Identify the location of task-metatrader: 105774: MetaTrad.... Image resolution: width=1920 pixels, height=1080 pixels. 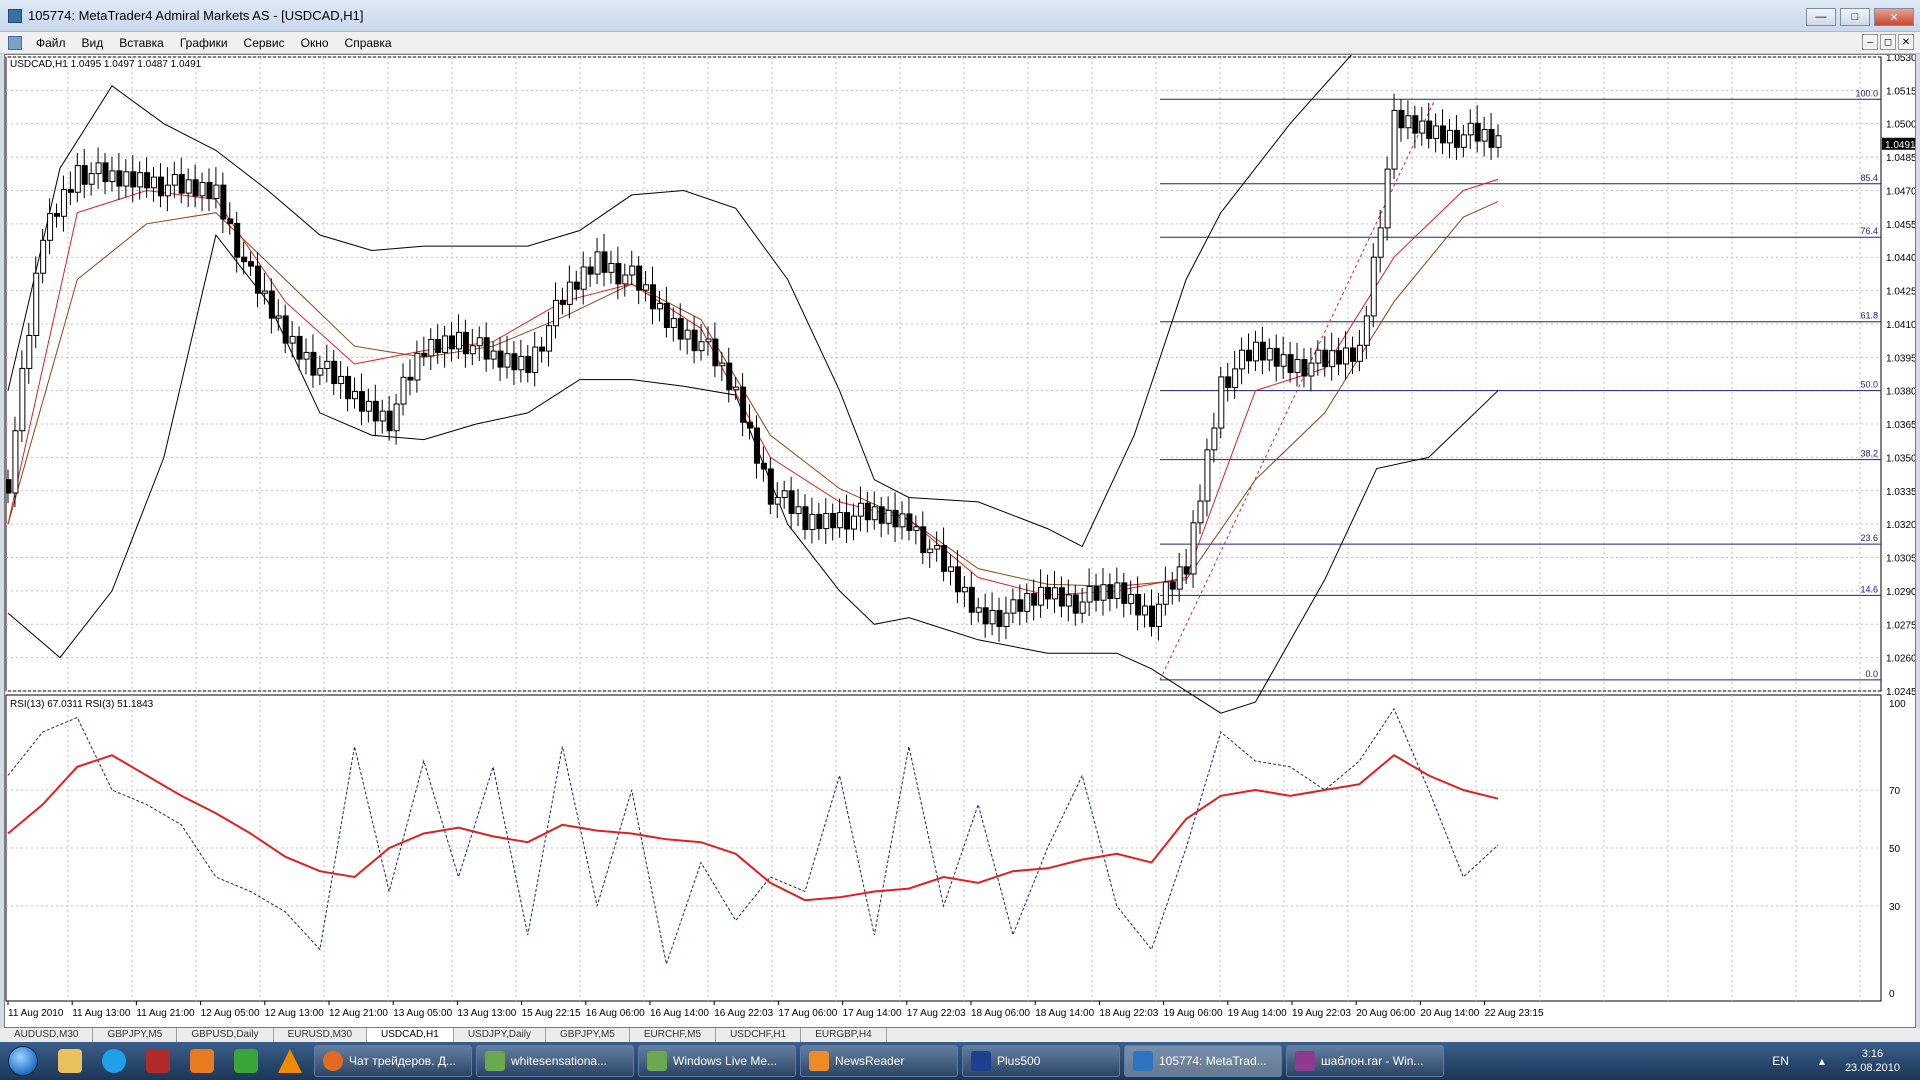
(1203, 1061).